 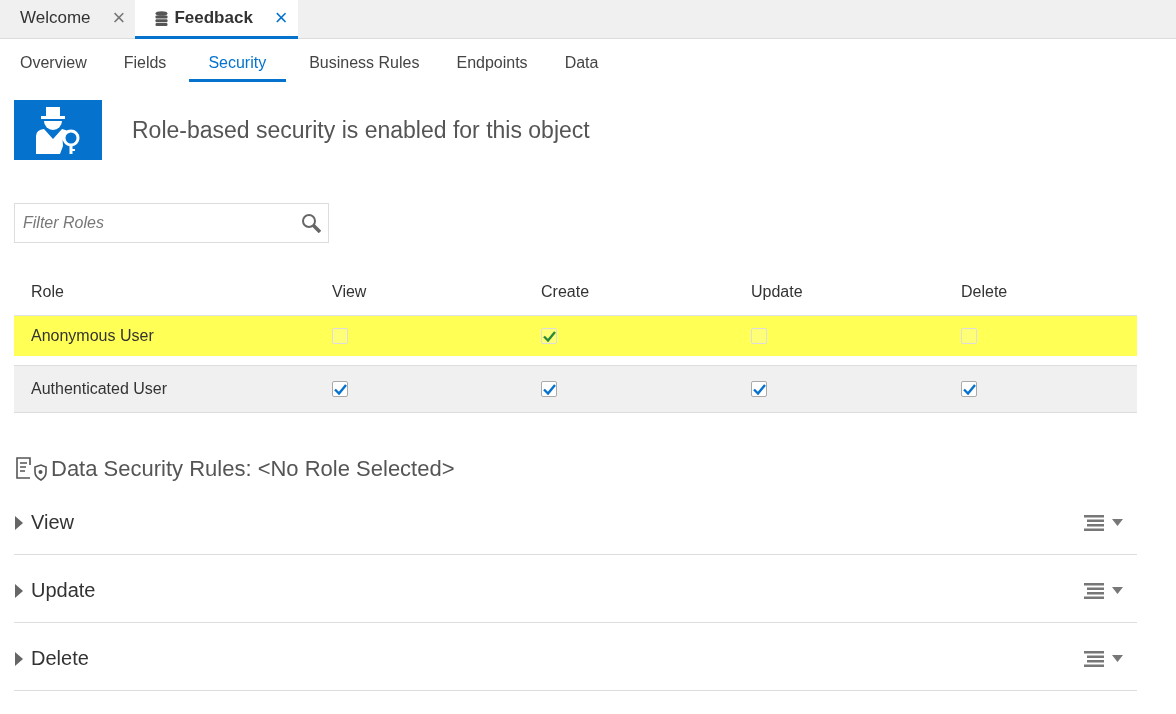 I want to click on role-name: Authenticated User, so click(x=100, y=389).